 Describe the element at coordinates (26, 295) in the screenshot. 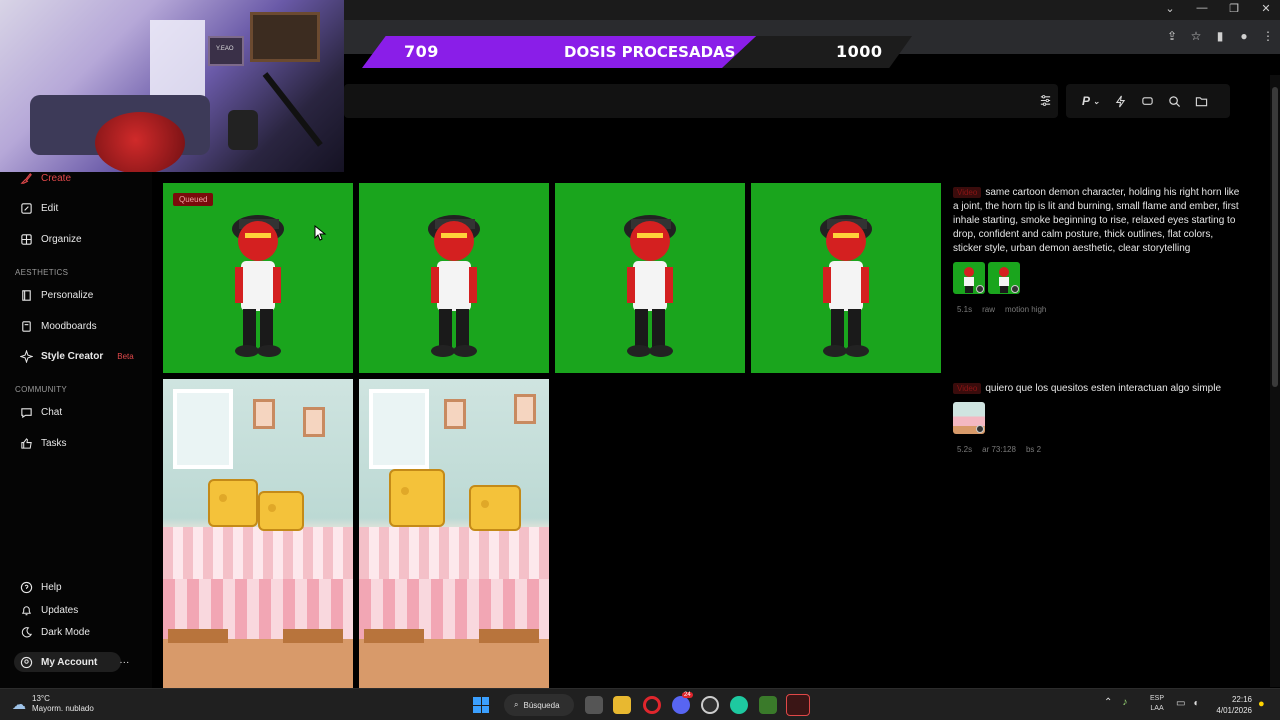

I see `book-icon` at that location.